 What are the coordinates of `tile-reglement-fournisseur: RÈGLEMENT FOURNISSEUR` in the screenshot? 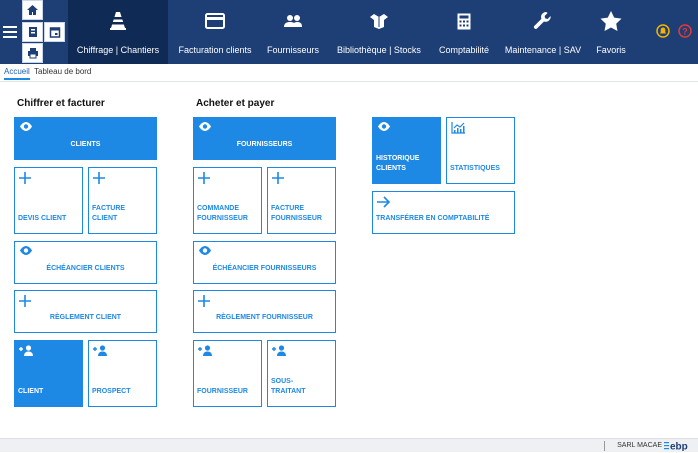 It's located at (264, 311).